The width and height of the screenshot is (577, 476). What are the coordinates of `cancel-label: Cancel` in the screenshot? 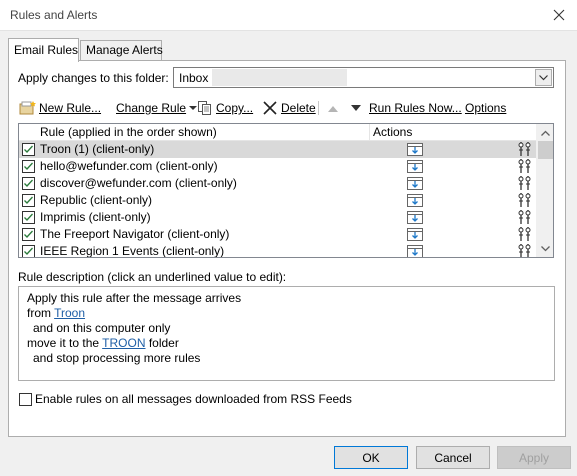 It's located at (453, 457).